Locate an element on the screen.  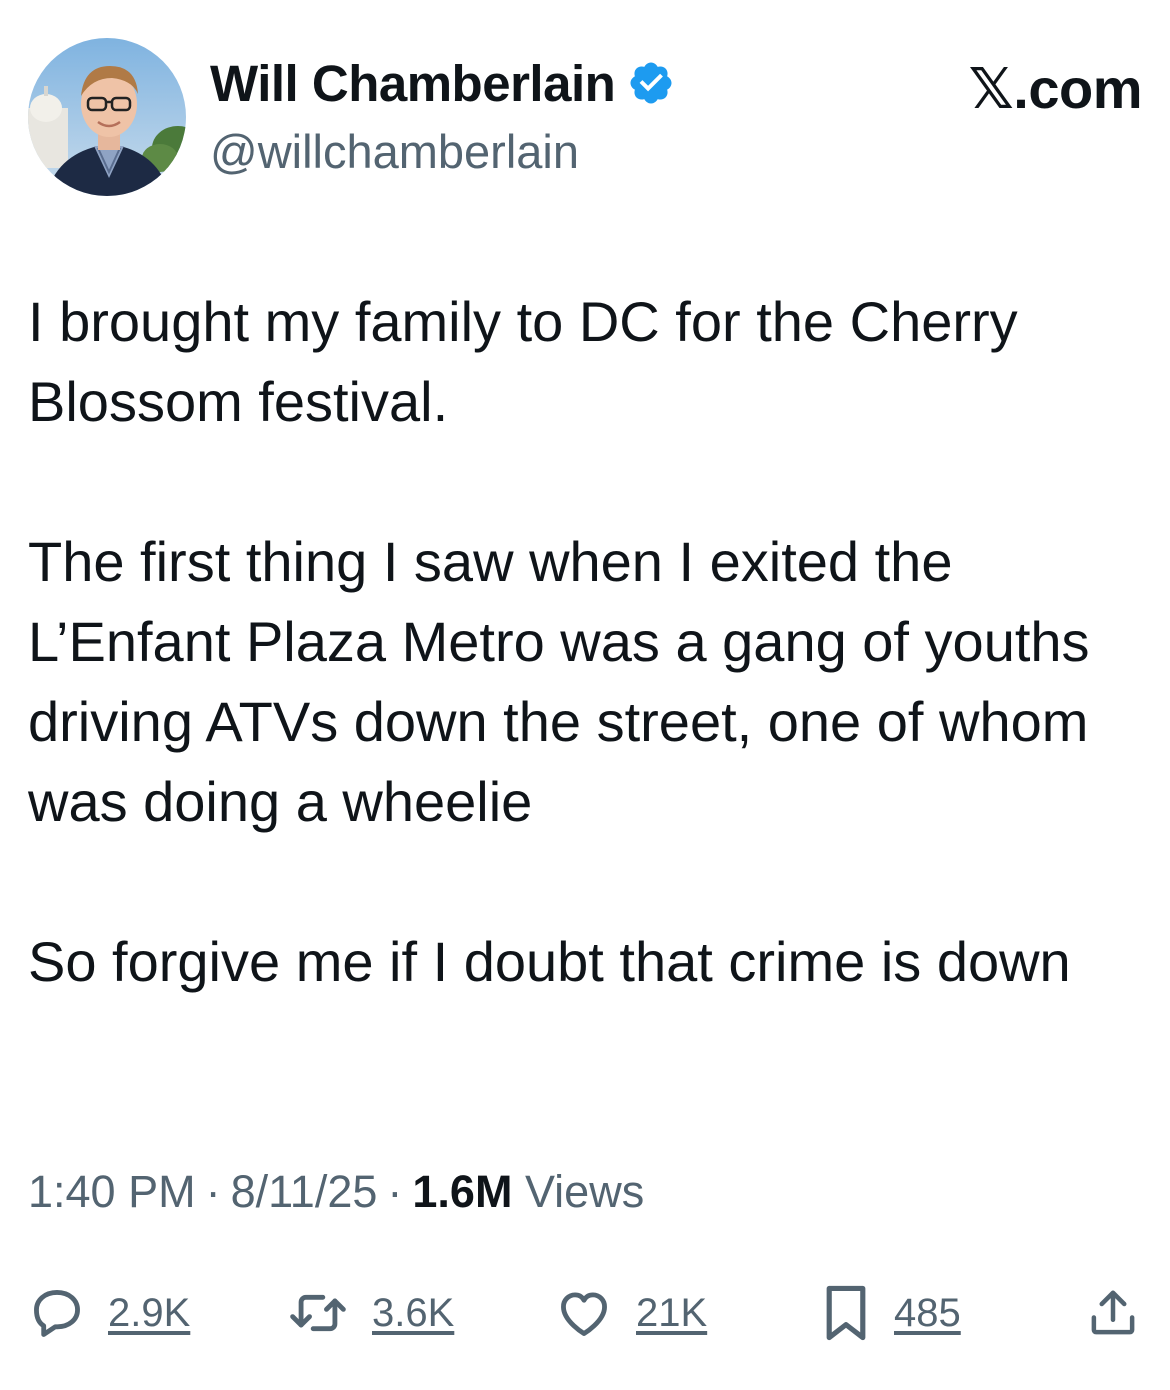
bookmark-icon is located at coordinates (846, 1313).